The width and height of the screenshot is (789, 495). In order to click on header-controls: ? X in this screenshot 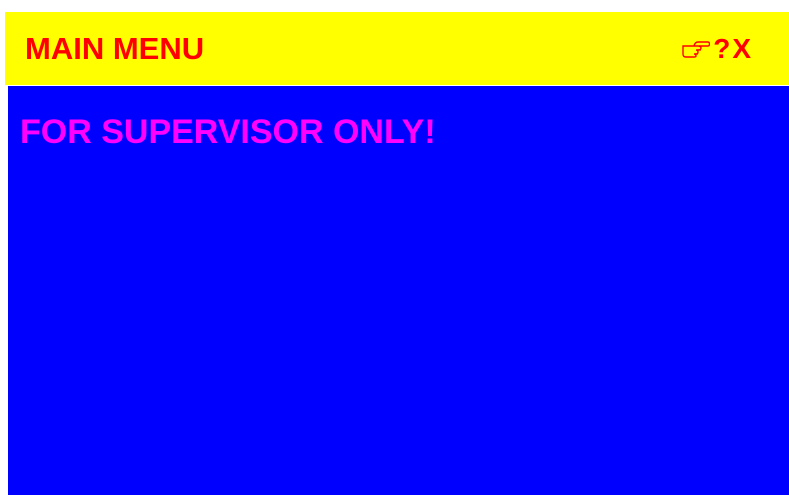, I will do `click(716, 49)`.